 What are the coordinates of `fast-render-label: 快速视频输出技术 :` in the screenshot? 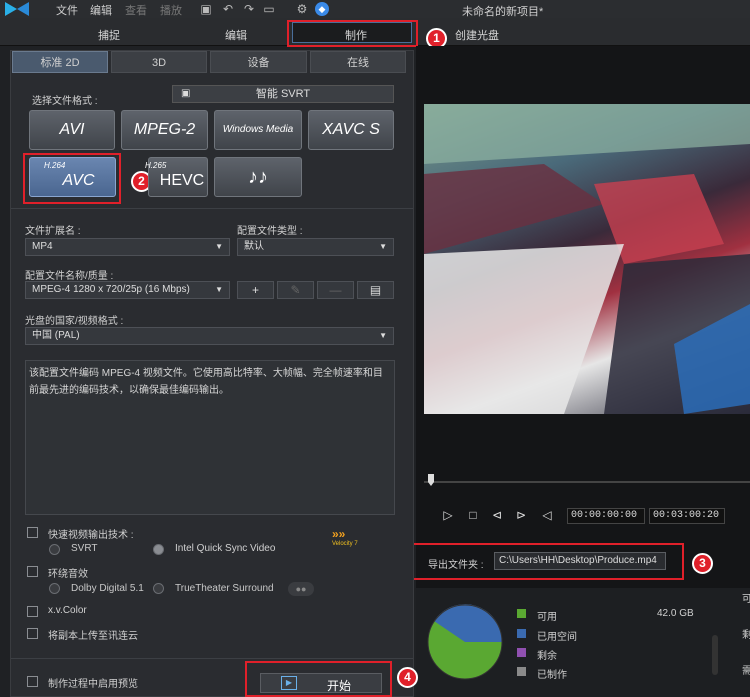 It's located at (91, 535).